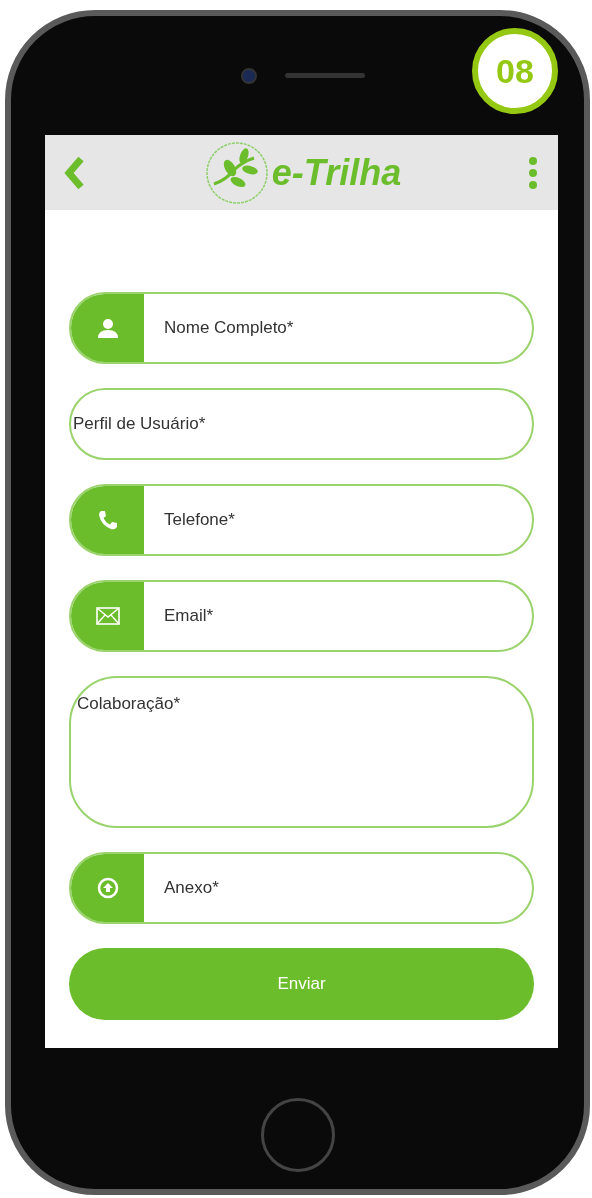 Image resolution: width=592 pixels, height=1198 pixels. I want to click on form-field: Perfil de Usuário*, so click(301, 424).